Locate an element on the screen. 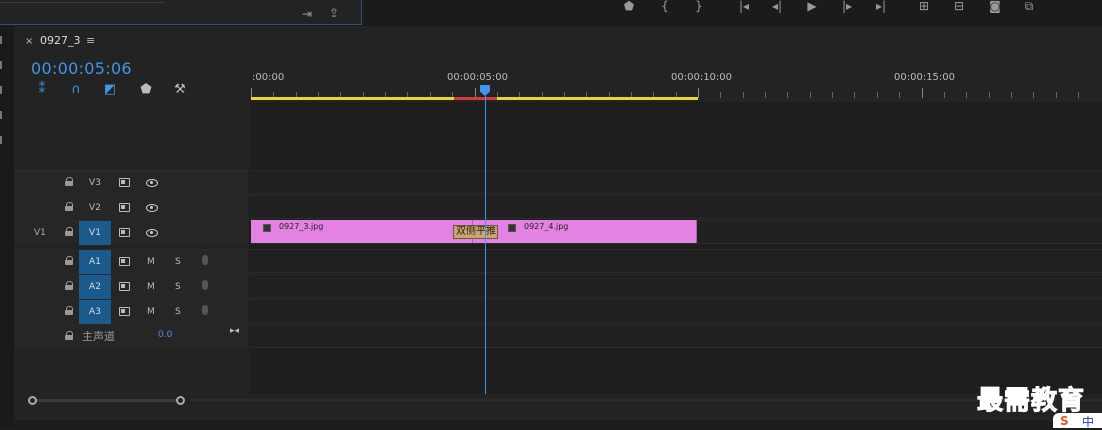 The width and height of the screenshot is (1102, 430). camera-icon: ◙ is located at coordinates (995, 7).